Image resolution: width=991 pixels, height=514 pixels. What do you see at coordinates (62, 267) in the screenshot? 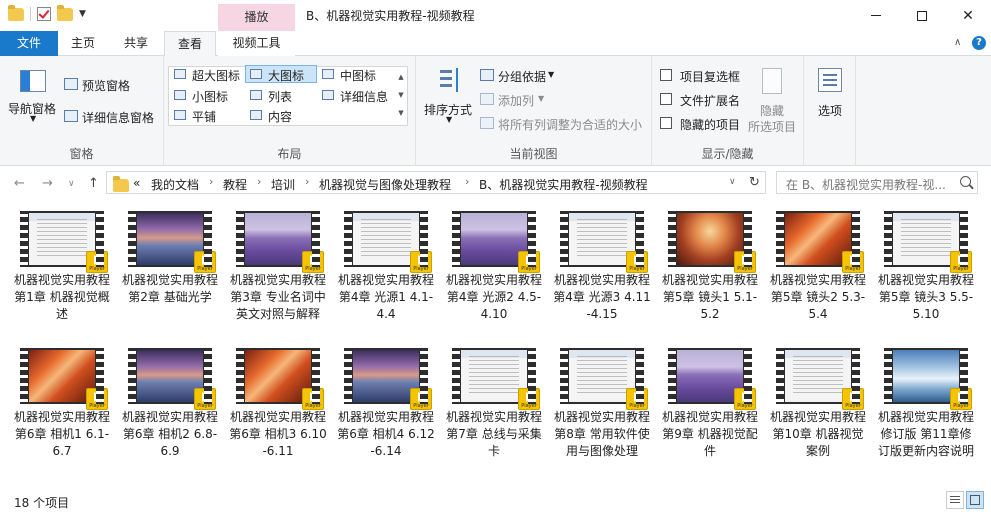
I see `file-item: Player 机器视觉实用教程 第1章 机器视觉概述` at bounding box center [62, 267].